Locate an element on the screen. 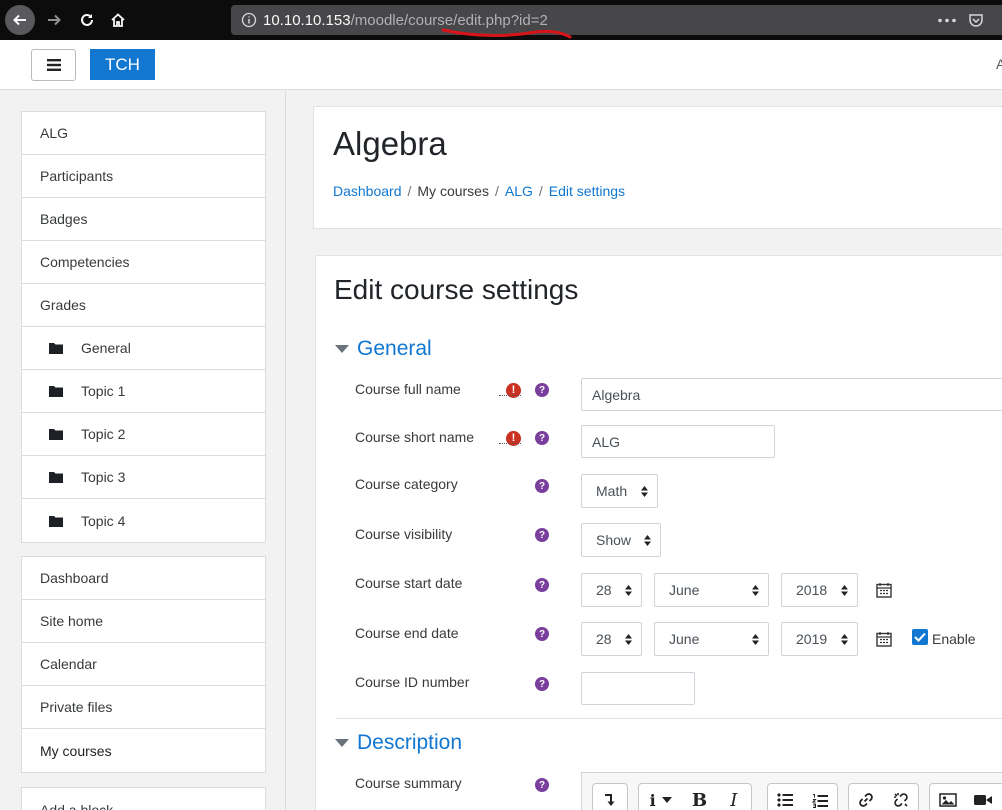 This screenshot has height=810, width=1002. nav-item-label: Badges is located at coordinates (64, 219).